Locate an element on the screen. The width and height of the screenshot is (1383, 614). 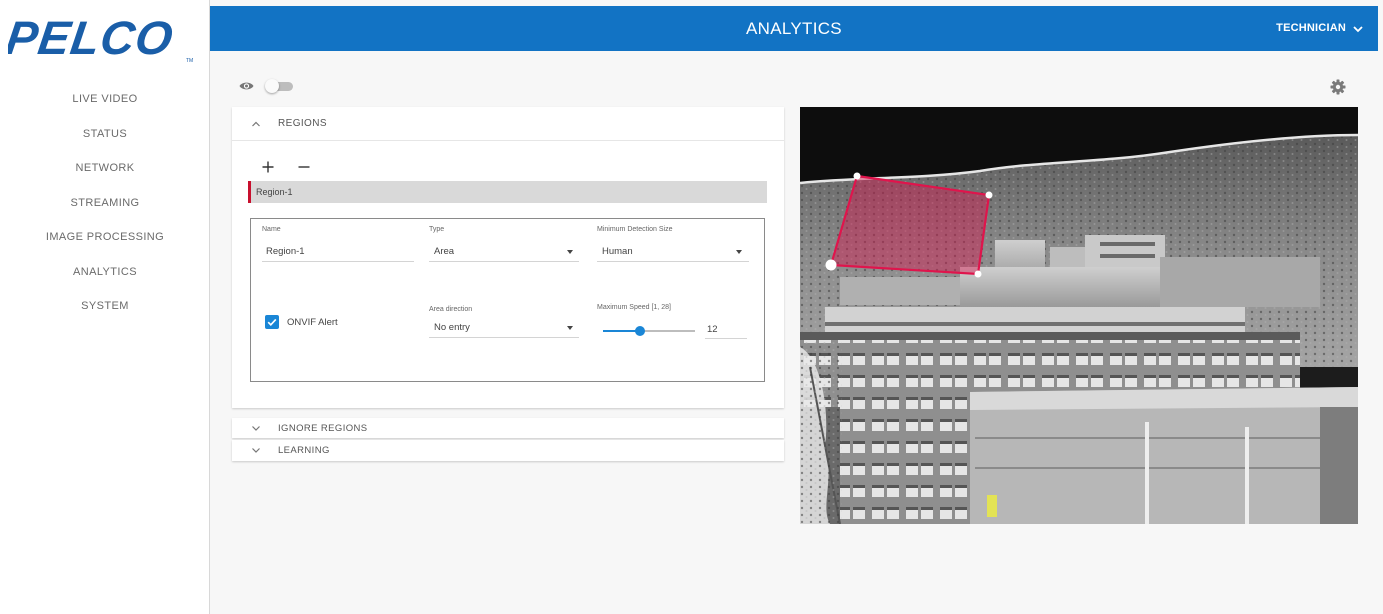
toggle-thumb is located at coordinates (272, 86).